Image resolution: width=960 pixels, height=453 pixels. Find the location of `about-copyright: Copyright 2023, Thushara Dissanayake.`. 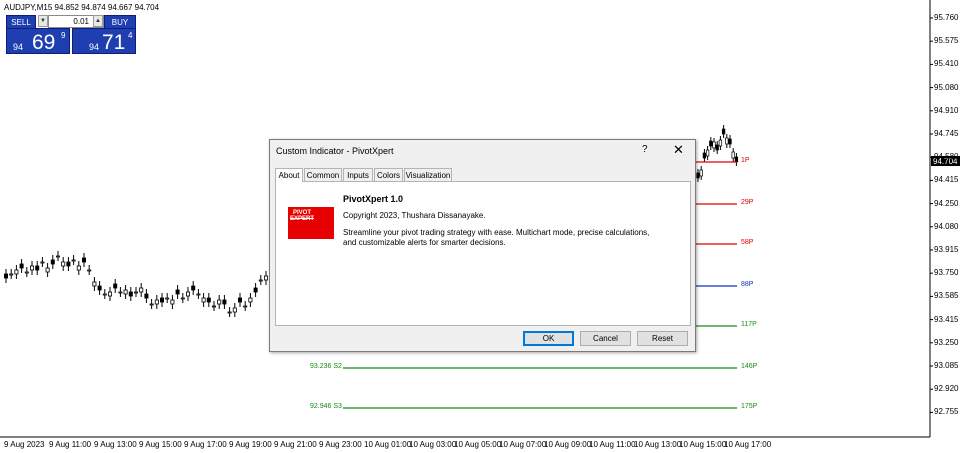

about-copyright: Copyright 2023, Thushara Dissanayake. is located at coordinates (414, 215).